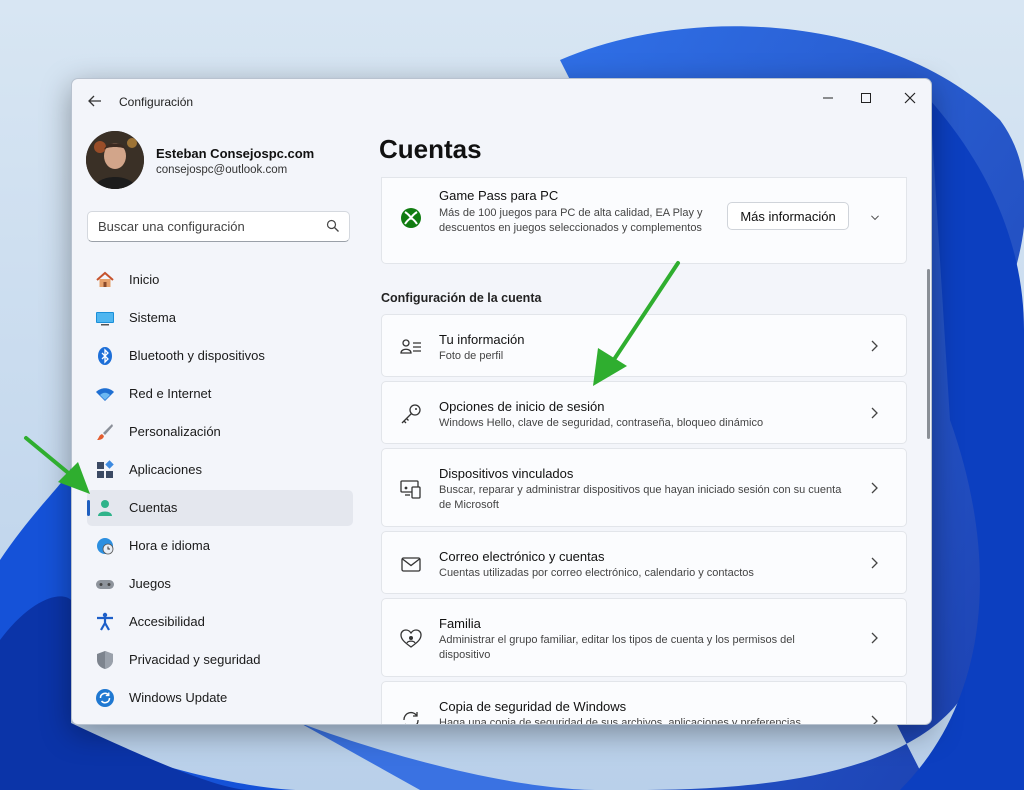  Describe the element at coordinates (178, 697) in the screenshot. I see `sidebar-item-label: Windows Update` at that location.